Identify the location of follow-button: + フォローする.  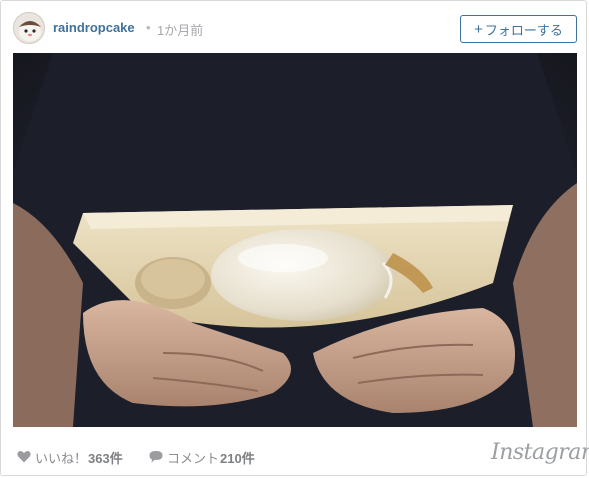
(518, 29).